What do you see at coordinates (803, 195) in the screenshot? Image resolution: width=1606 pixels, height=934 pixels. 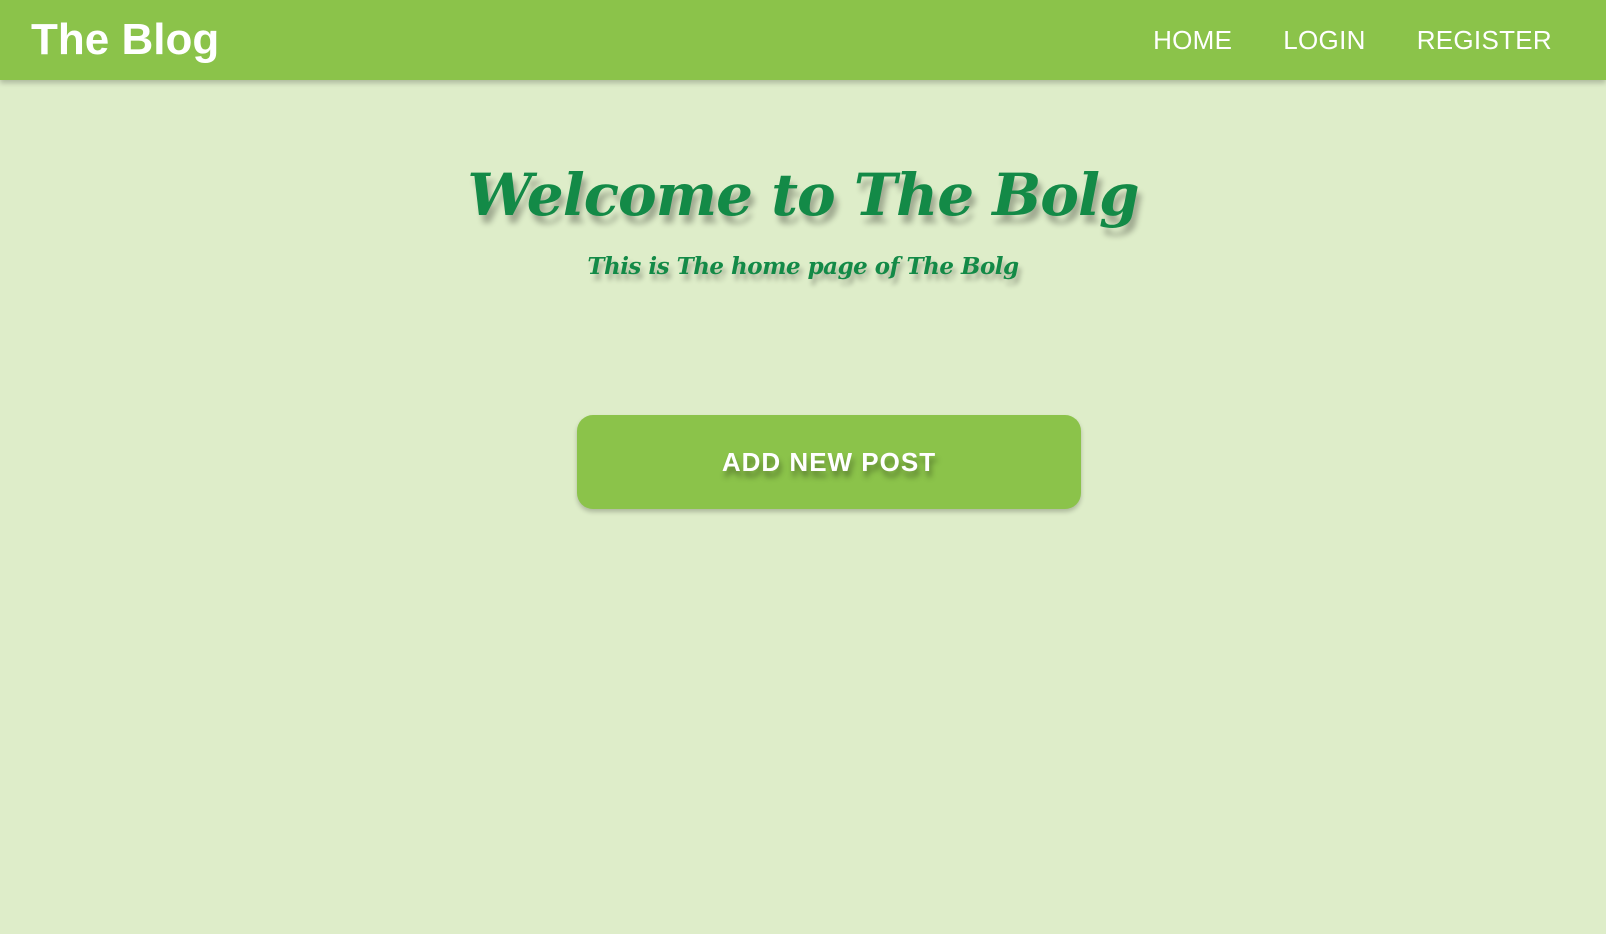 I see `page-title: Welcome to The Bolg` at bounding box center [803, 195].